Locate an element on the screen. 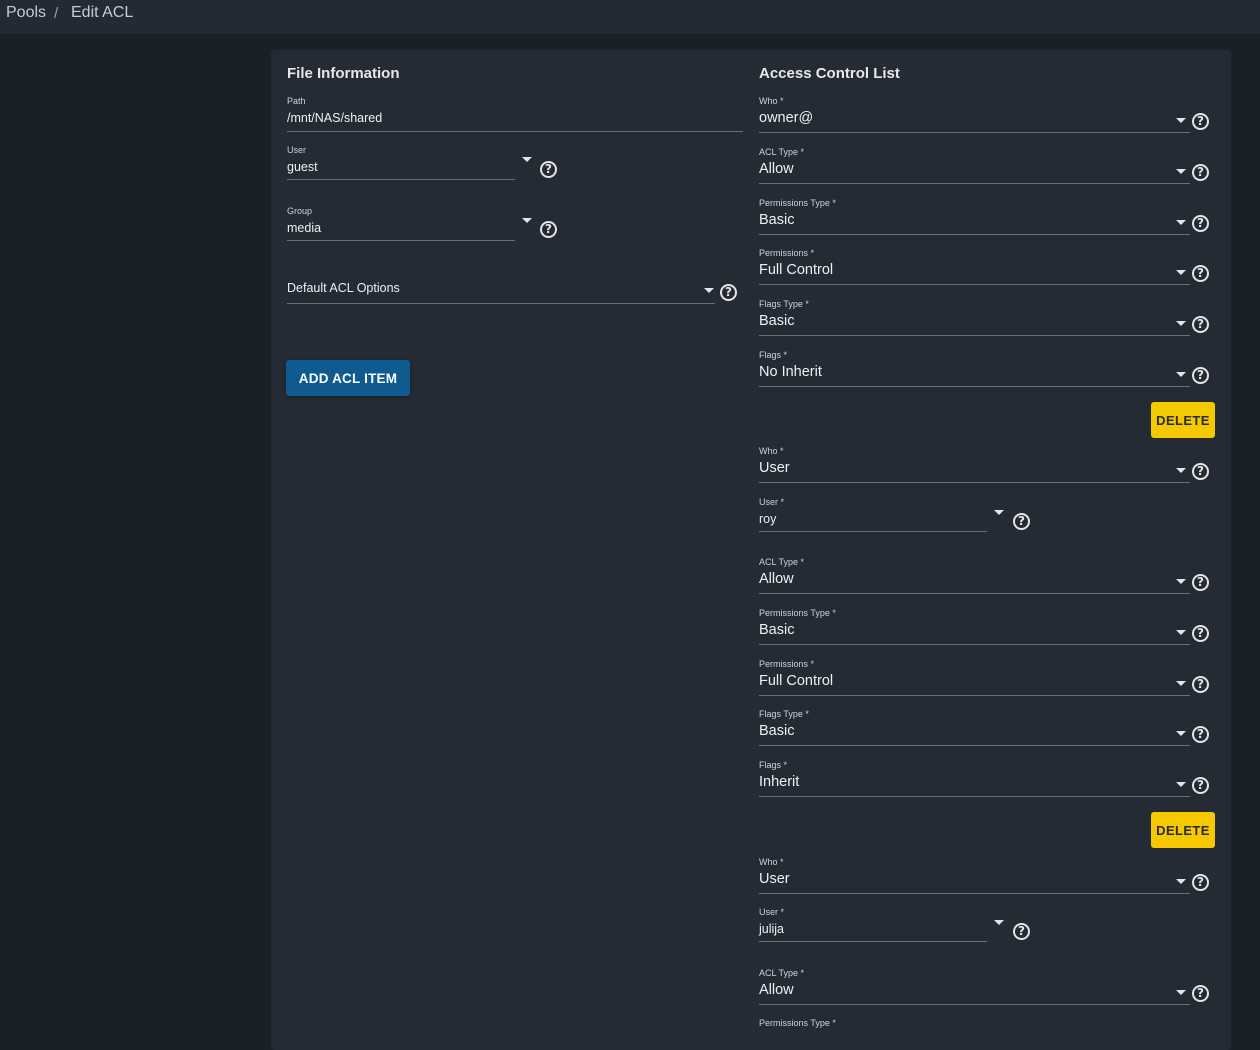 This screenshot has width=1260, height=1050. acl-flags-type-label: Flags Type * is located at coordinates (784, 304).